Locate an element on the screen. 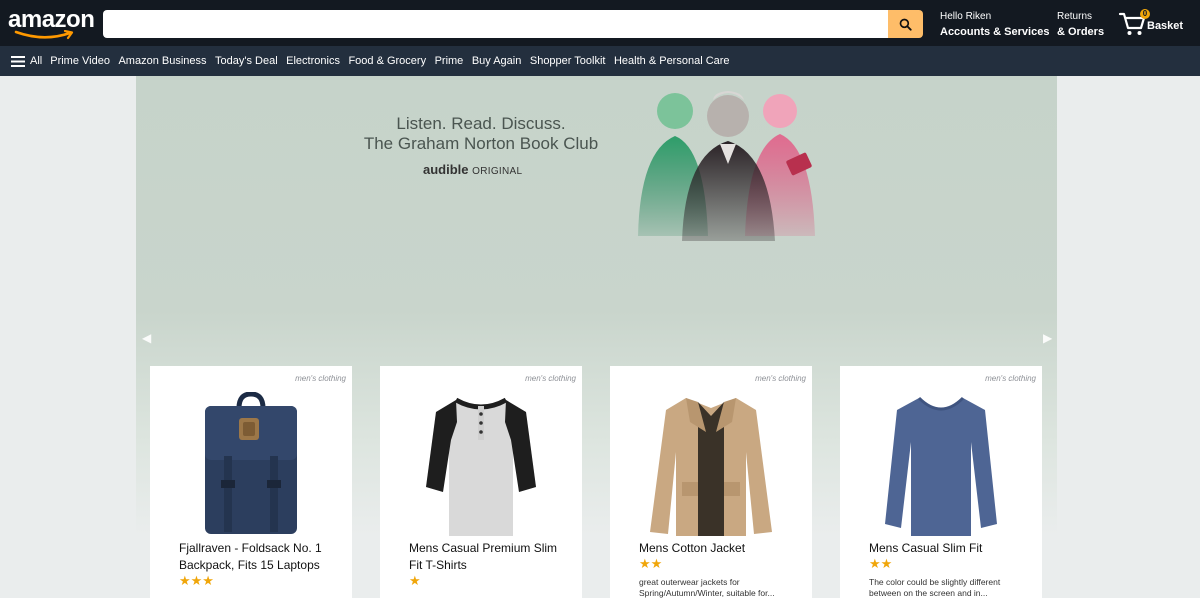 The image size is (1200, 598). subnav-item-shopper-toolkit: Shopper Toolkit is located at coordinates (568, 61).